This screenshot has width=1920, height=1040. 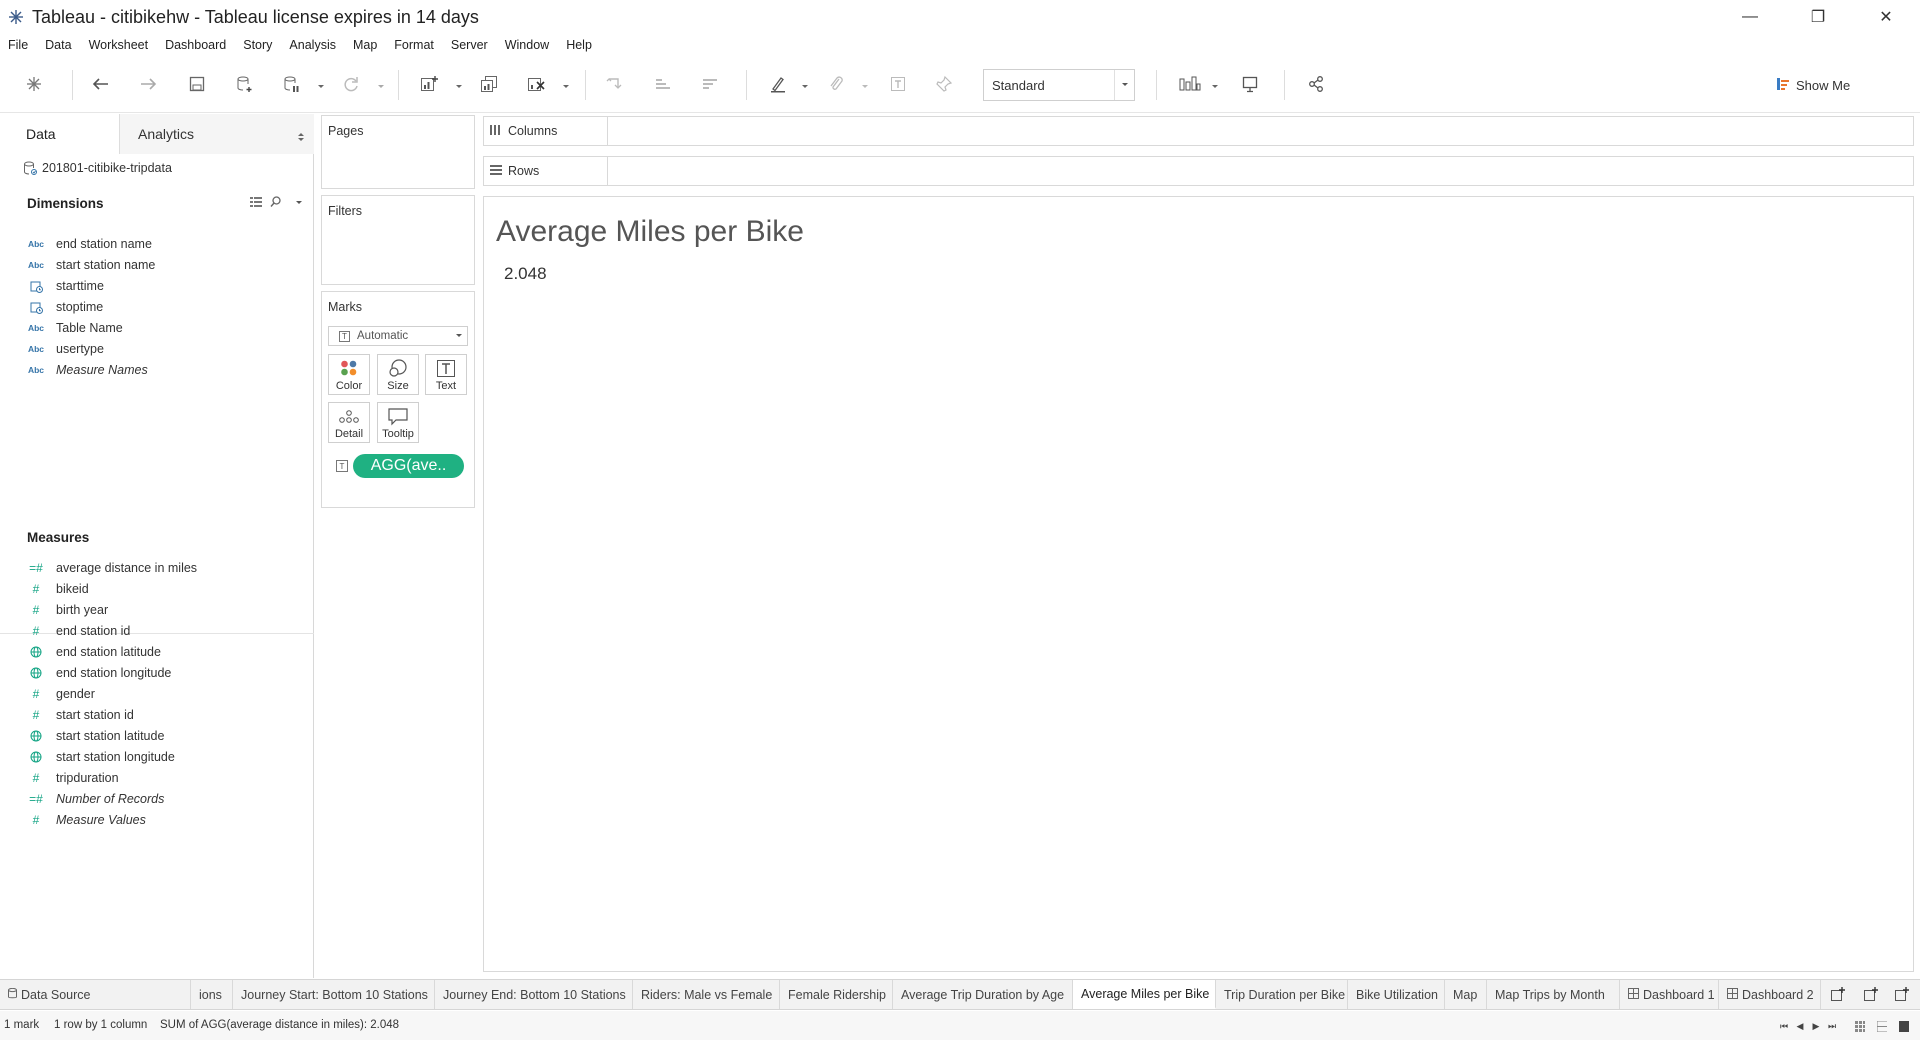 I want to click on list-view-icon, so click(x=256, y=203).